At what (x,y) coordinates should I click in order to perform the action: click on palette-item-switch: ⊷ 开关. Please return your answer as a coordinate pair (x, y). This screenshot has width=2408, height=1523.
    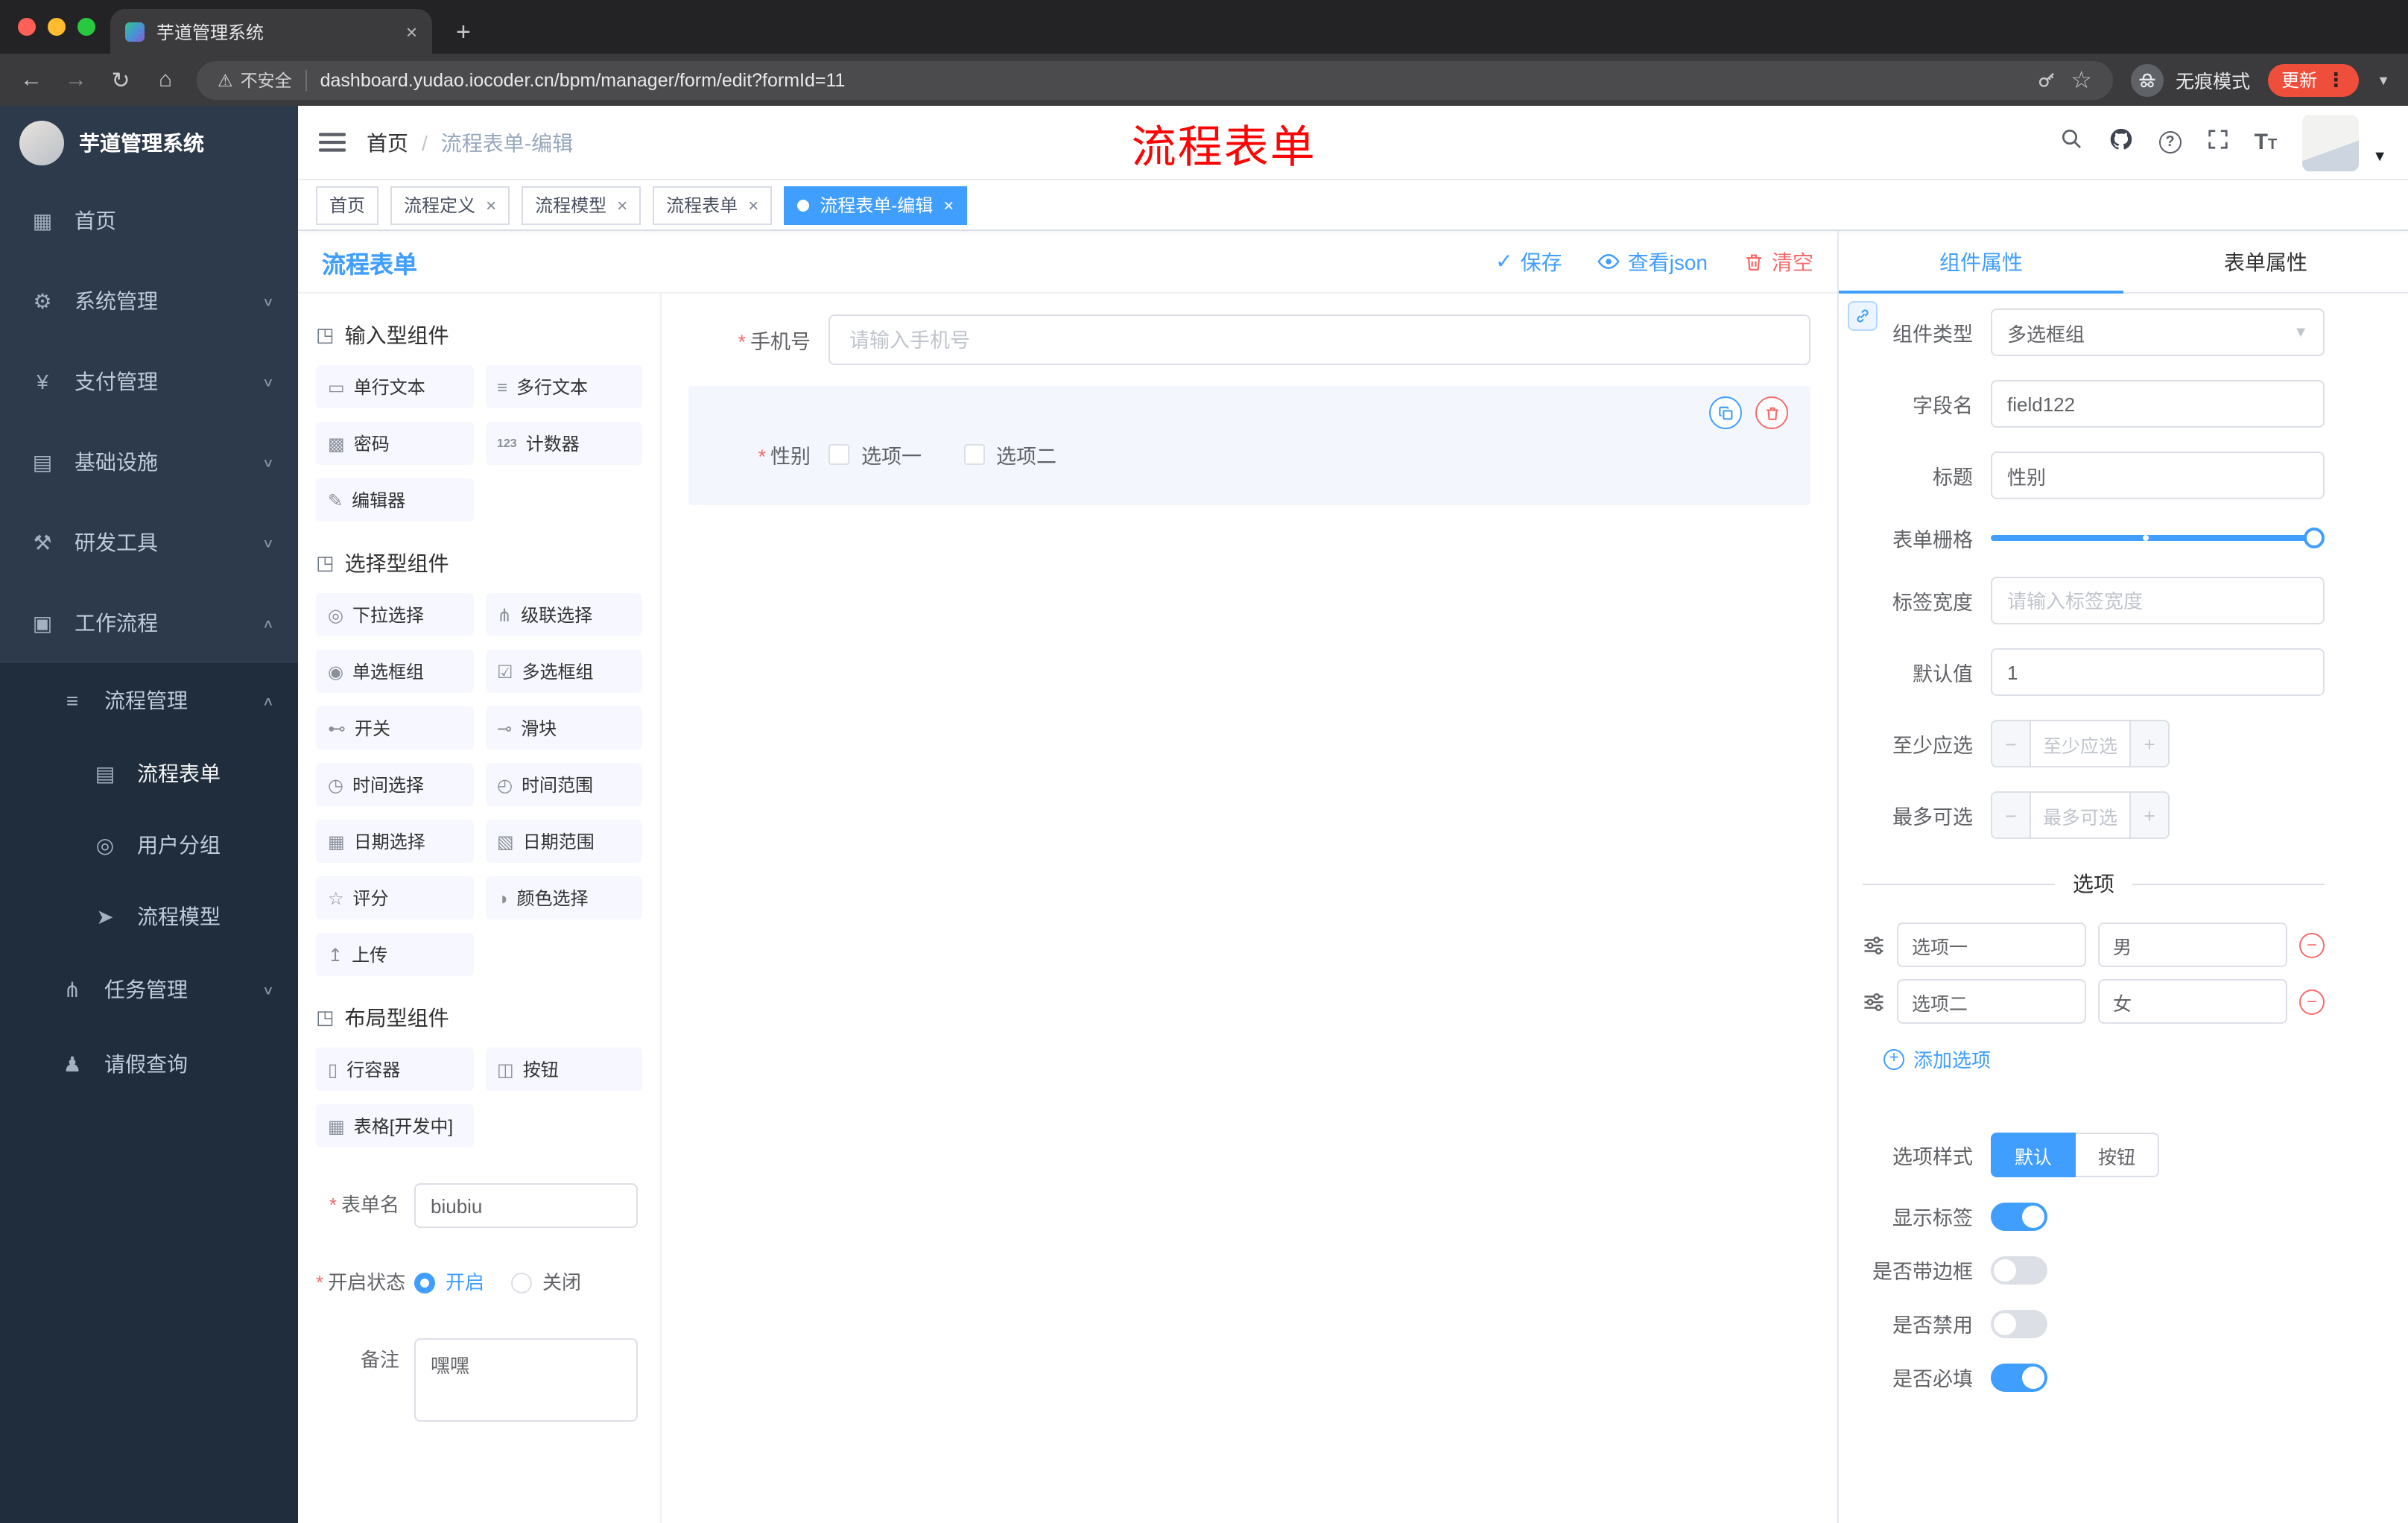
    Looking at the image, I should click on (394, 728).